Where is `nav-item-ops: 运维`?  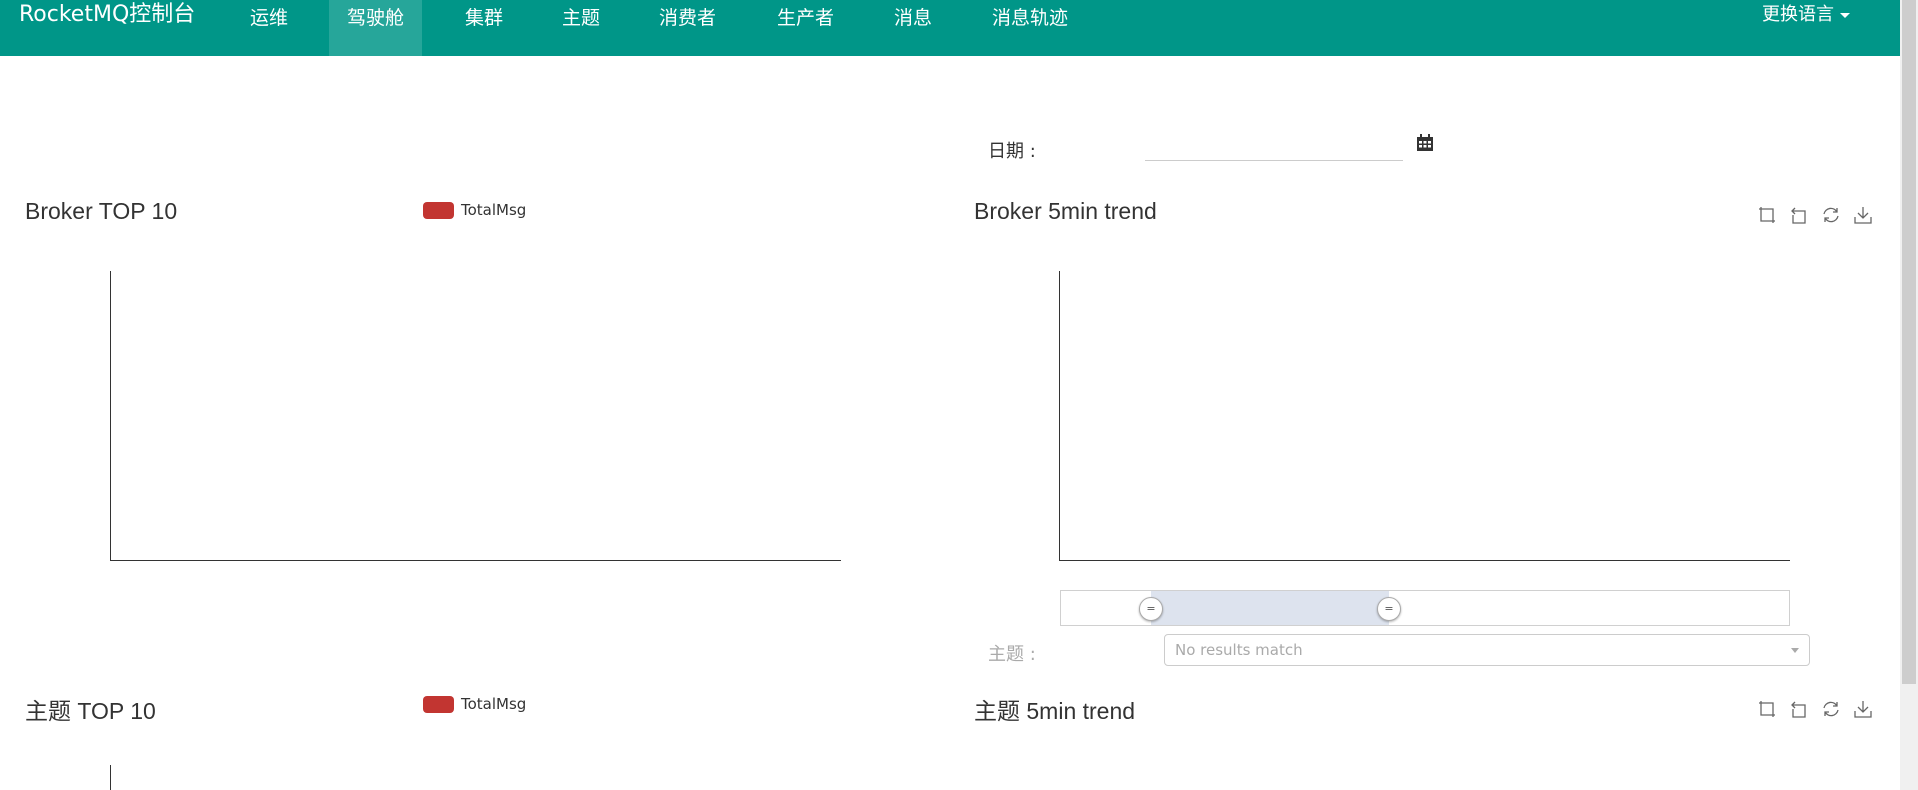 nav-item-ops: 运维 is located at coordinates (269, 28).